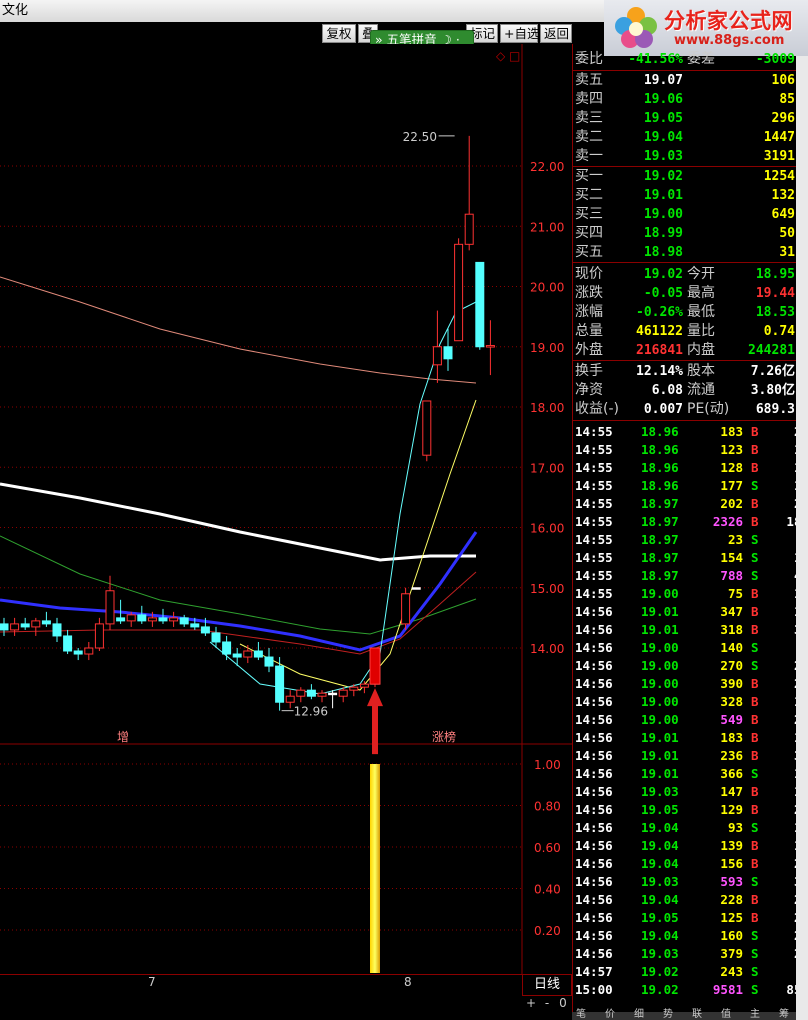  I want to click on zoom-reset-button: 0, so click(563, 1004).